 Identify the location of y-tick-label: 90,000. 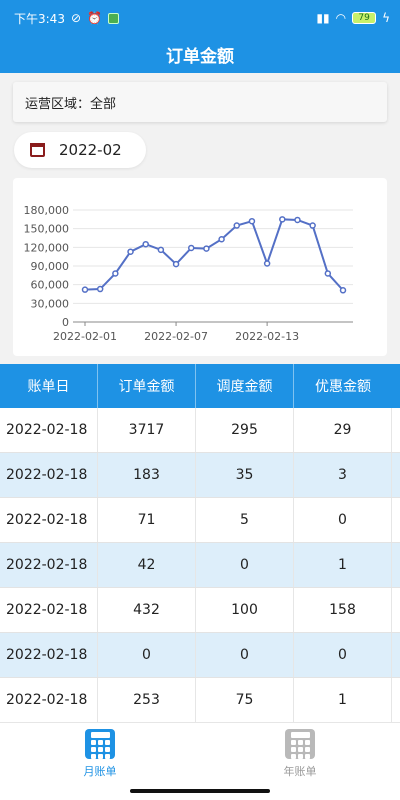
(50, 266).